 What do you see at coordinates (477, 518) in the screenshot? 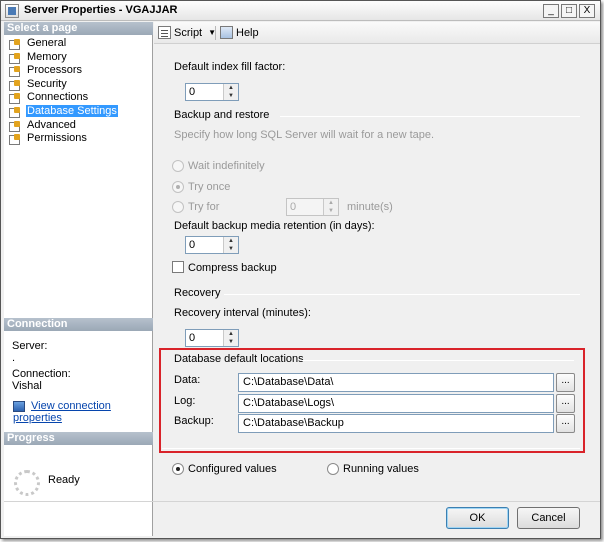
I see `ok-button: OK` at bounding box center [477, 518].